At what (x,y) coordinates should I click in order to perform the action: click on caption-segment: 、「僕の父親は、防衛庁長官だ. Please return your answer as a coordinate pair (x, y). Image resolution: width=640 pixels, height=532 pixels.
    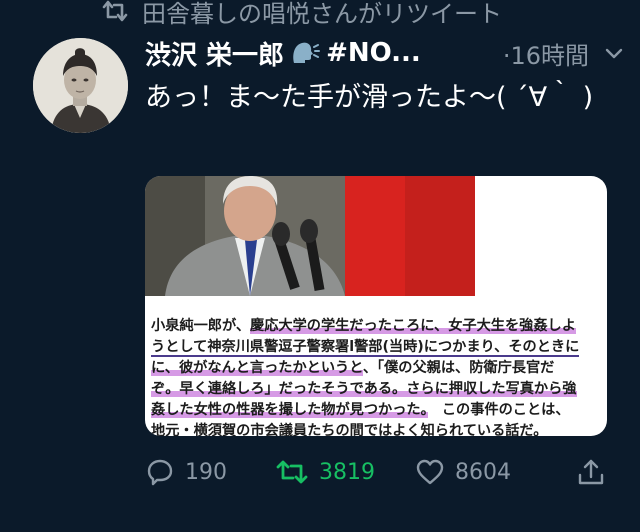
    Looking at the image, I should click on (458, 368).